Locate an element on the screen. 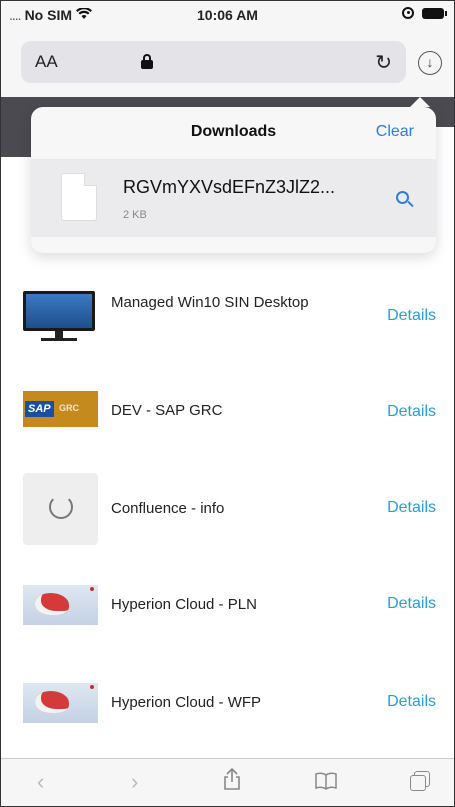 The width and height of the screenshot is (455, 807). grc-logo-text: GRC is located at coordinates (69, 408).